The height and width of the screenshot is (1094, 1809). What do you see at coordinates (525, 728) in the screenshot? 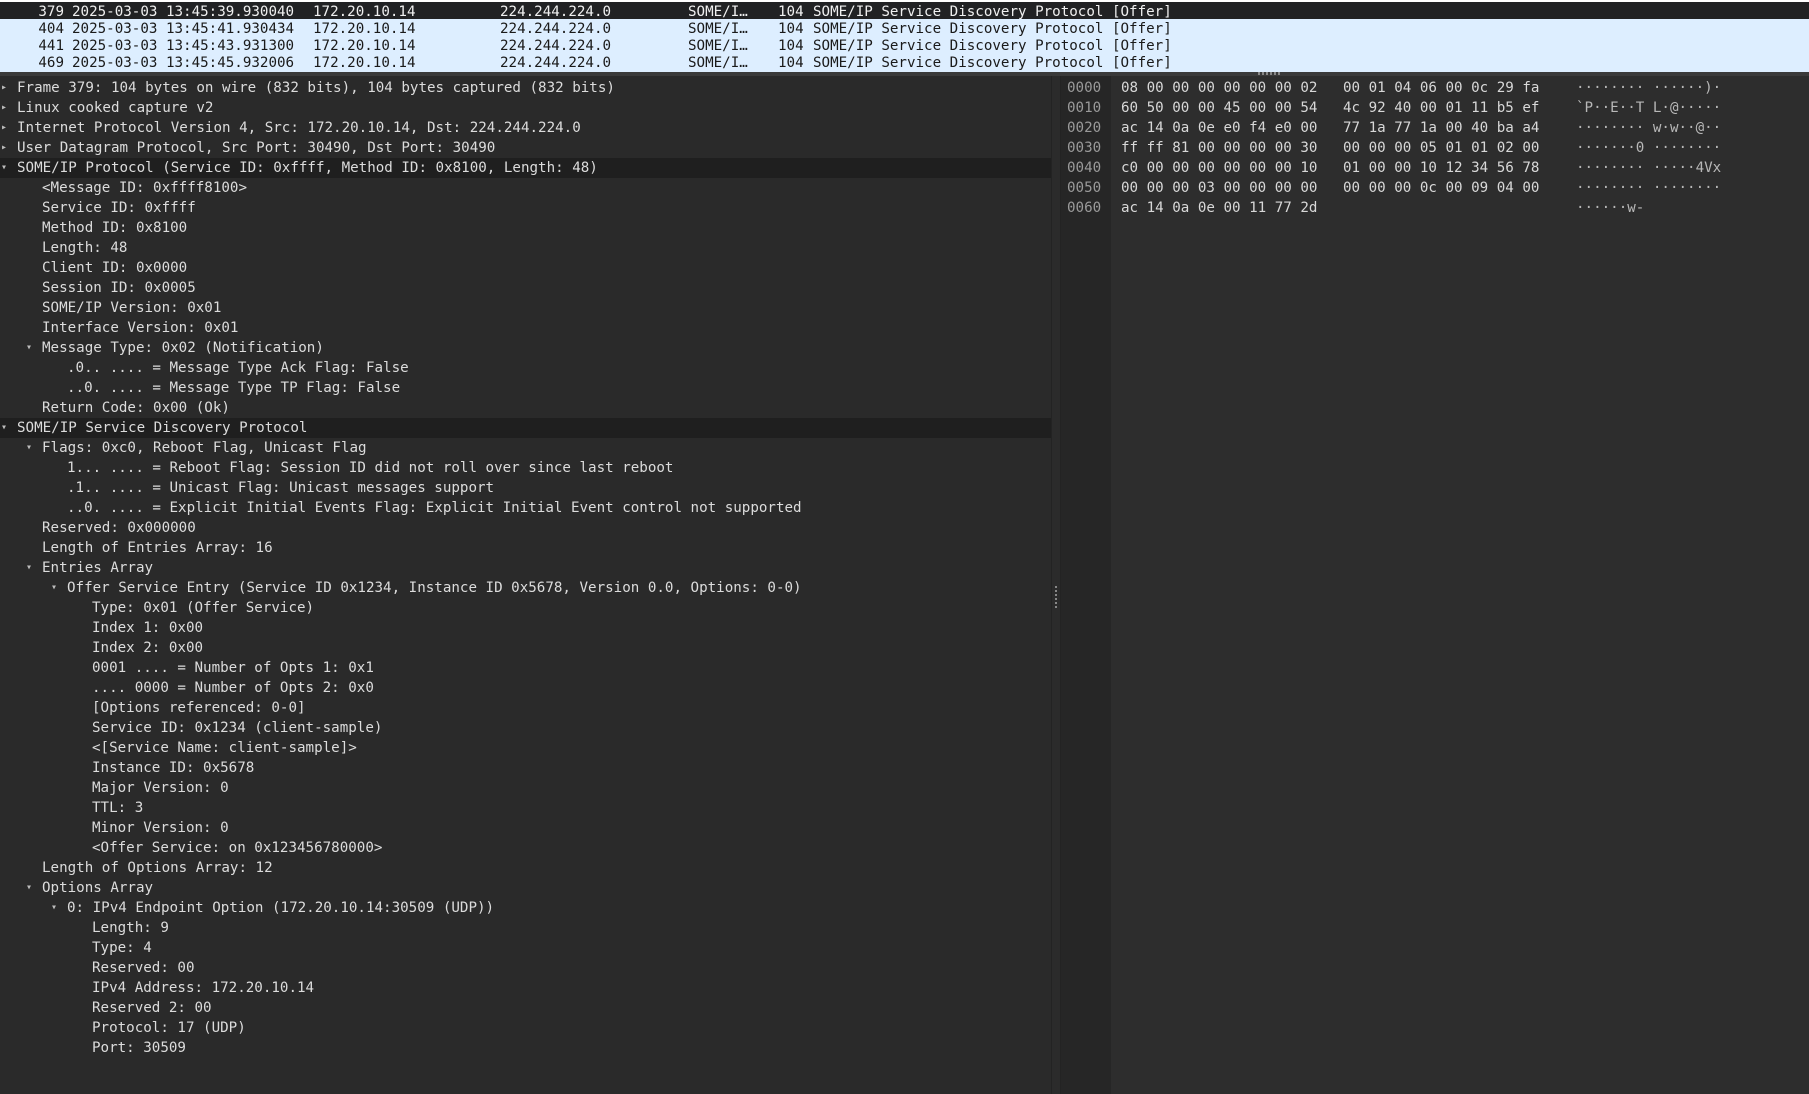
I see `tree-item: Service ID: 0x1234 (client-sample)` at bounding box center [525, 728].